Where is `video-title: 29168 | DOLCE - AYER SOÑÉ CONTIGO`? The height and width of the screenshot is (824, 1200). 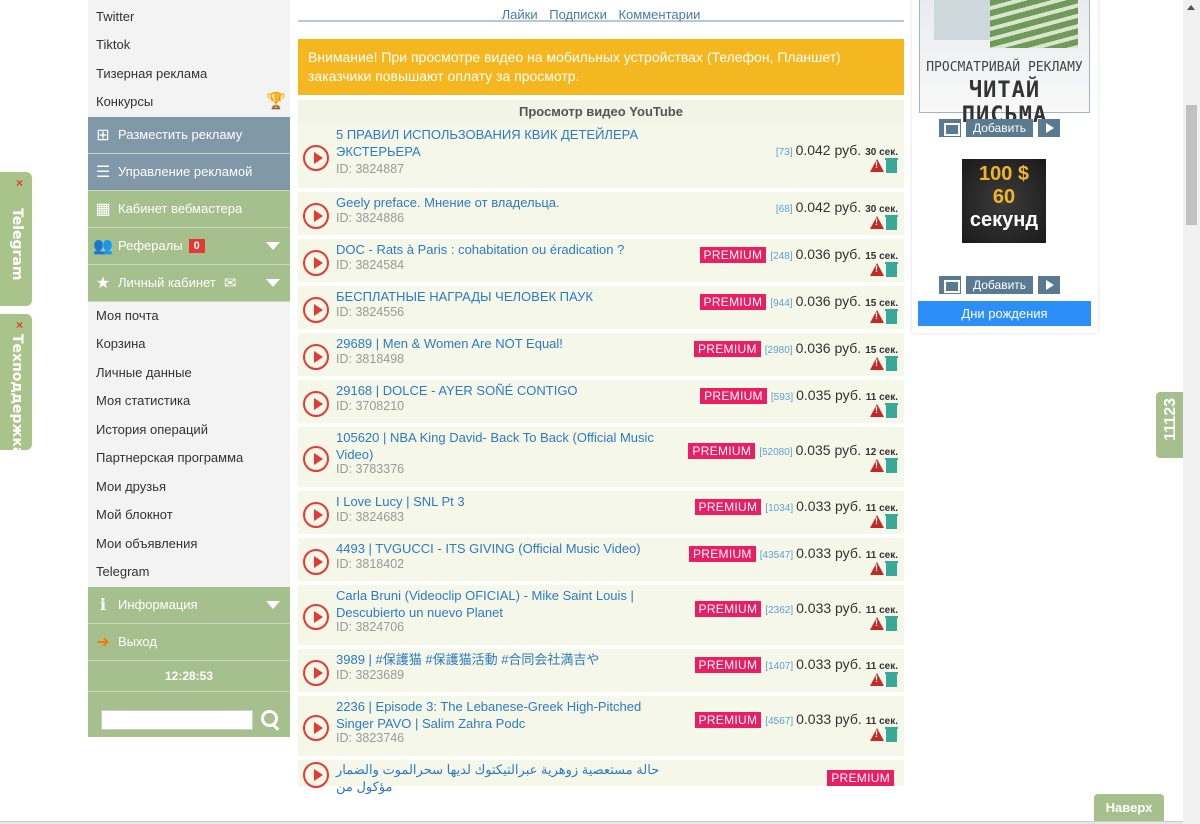 video-title: 29168 | DOLCE - AYER SOÑÉ CONTIGO is located at coordinates (501, 391).